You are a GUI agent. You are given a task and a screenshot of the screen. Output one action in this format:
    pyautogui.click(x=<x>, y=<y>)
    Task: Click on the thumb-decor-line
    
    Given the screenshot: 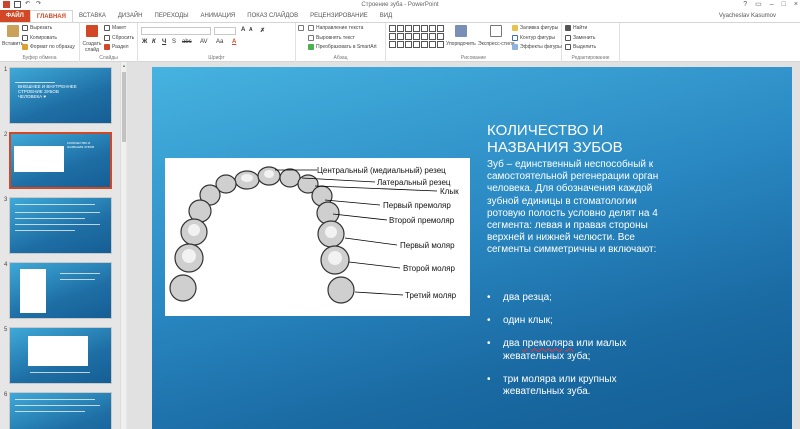 What is the action you would take?
    pyautogui.click(x=35, y=82)
    